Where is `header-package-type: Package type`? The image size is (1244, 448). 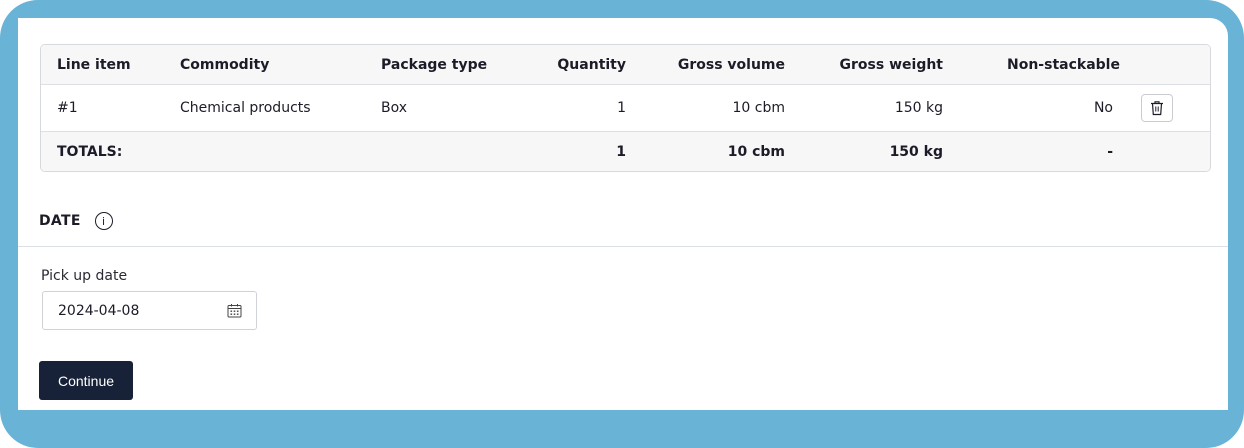
header-package-type: Package type is located at coordinates (434, 64).